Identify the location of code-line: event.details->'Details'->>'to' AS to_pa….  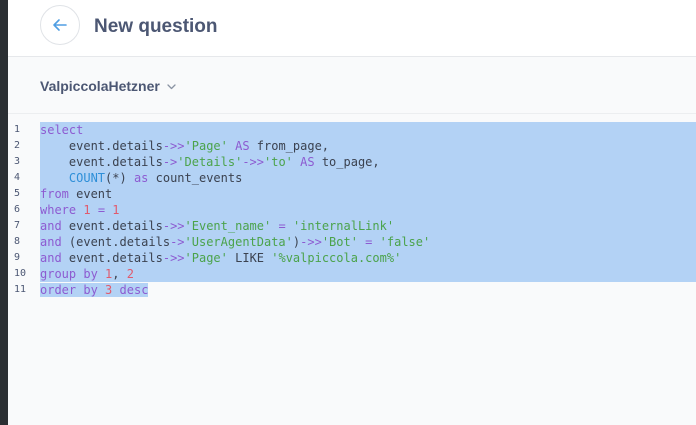
(368, 162).